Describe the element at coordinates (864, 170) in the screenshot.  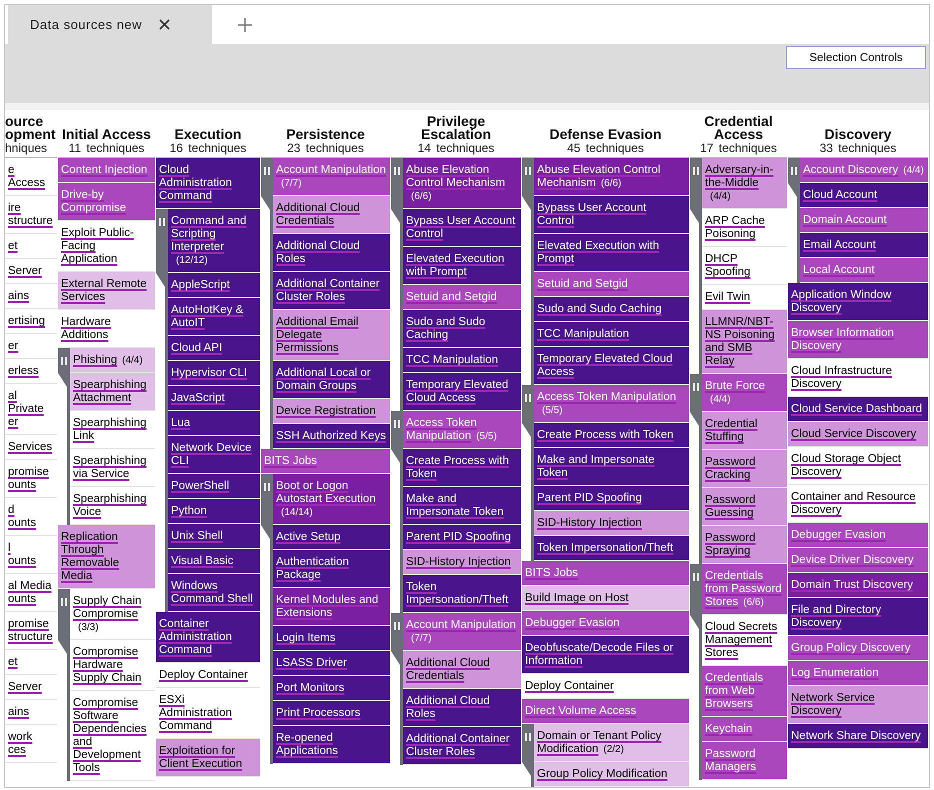
I see `technique-cell: Account Discovery (4/4)` at that location.